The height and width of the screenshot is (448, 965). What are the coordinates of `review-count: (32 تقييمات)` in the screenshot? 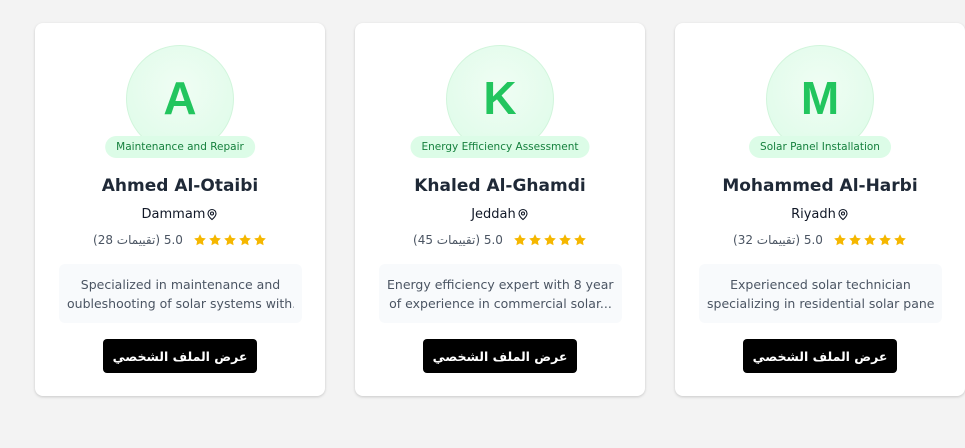 It's located at (767, 240).